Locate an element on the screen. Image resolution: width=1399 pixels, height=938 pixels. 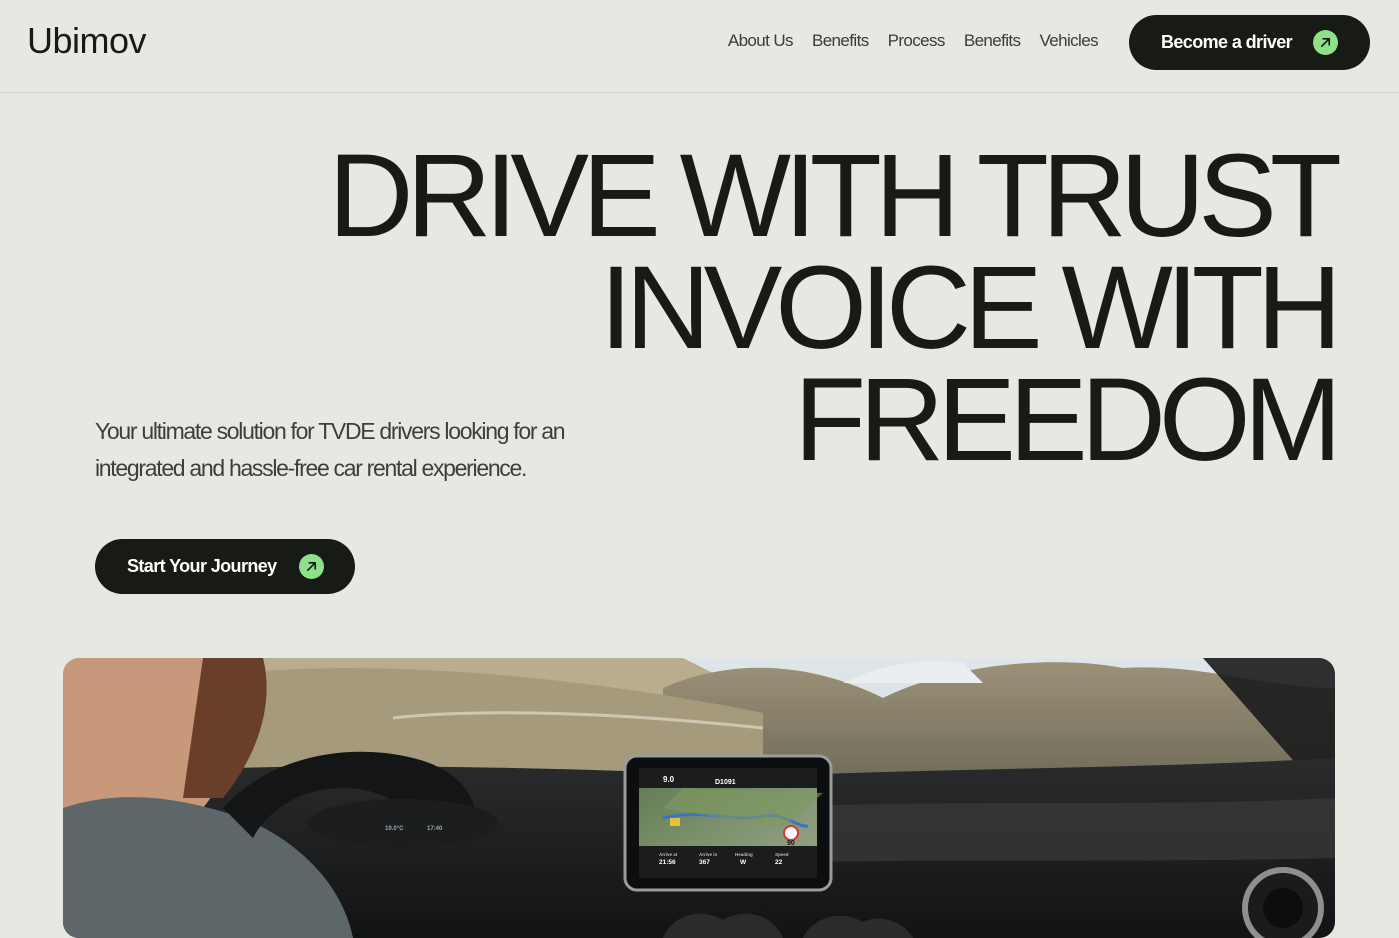
gps-stat-label-4: Speed is located at coordinates (782, 854).